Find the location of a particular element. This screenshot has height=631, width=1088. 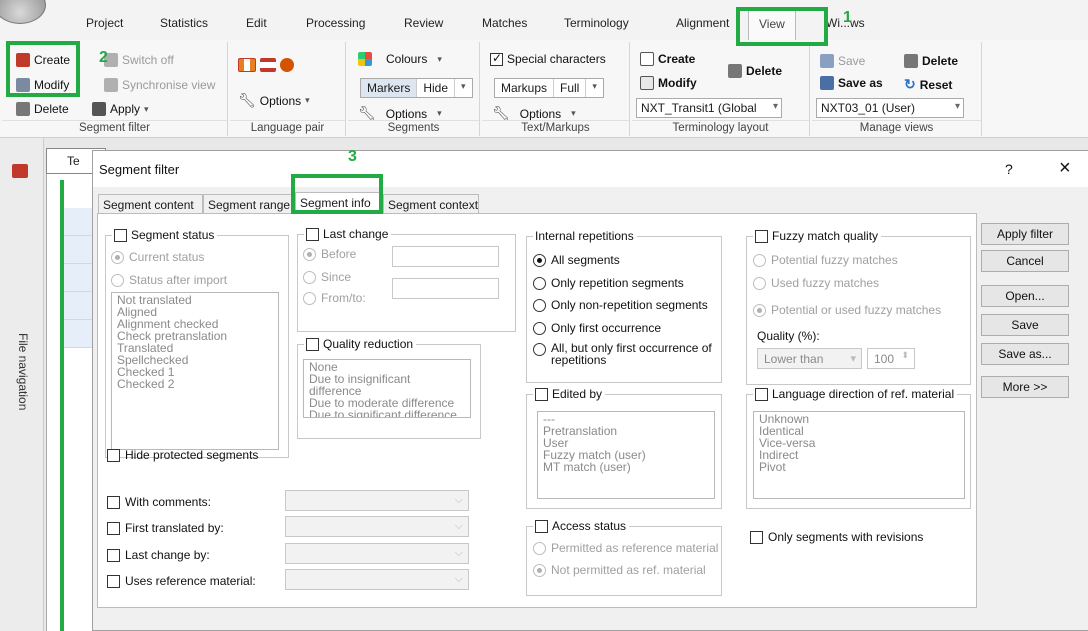

modify-filter-button: Modify is located at coordinates (42, 85).